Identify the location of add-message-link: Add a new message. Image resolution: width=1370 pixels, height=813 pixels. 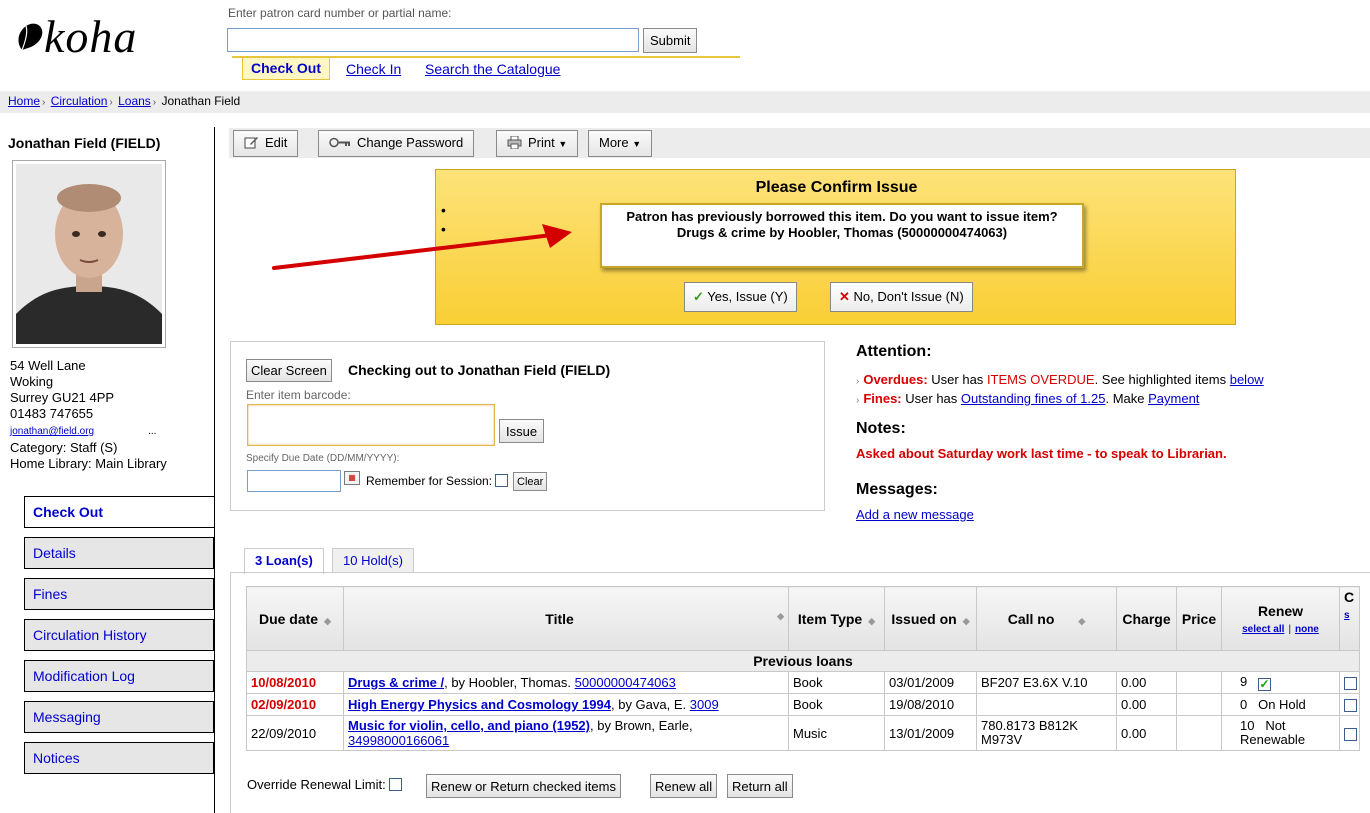
(915, 514).